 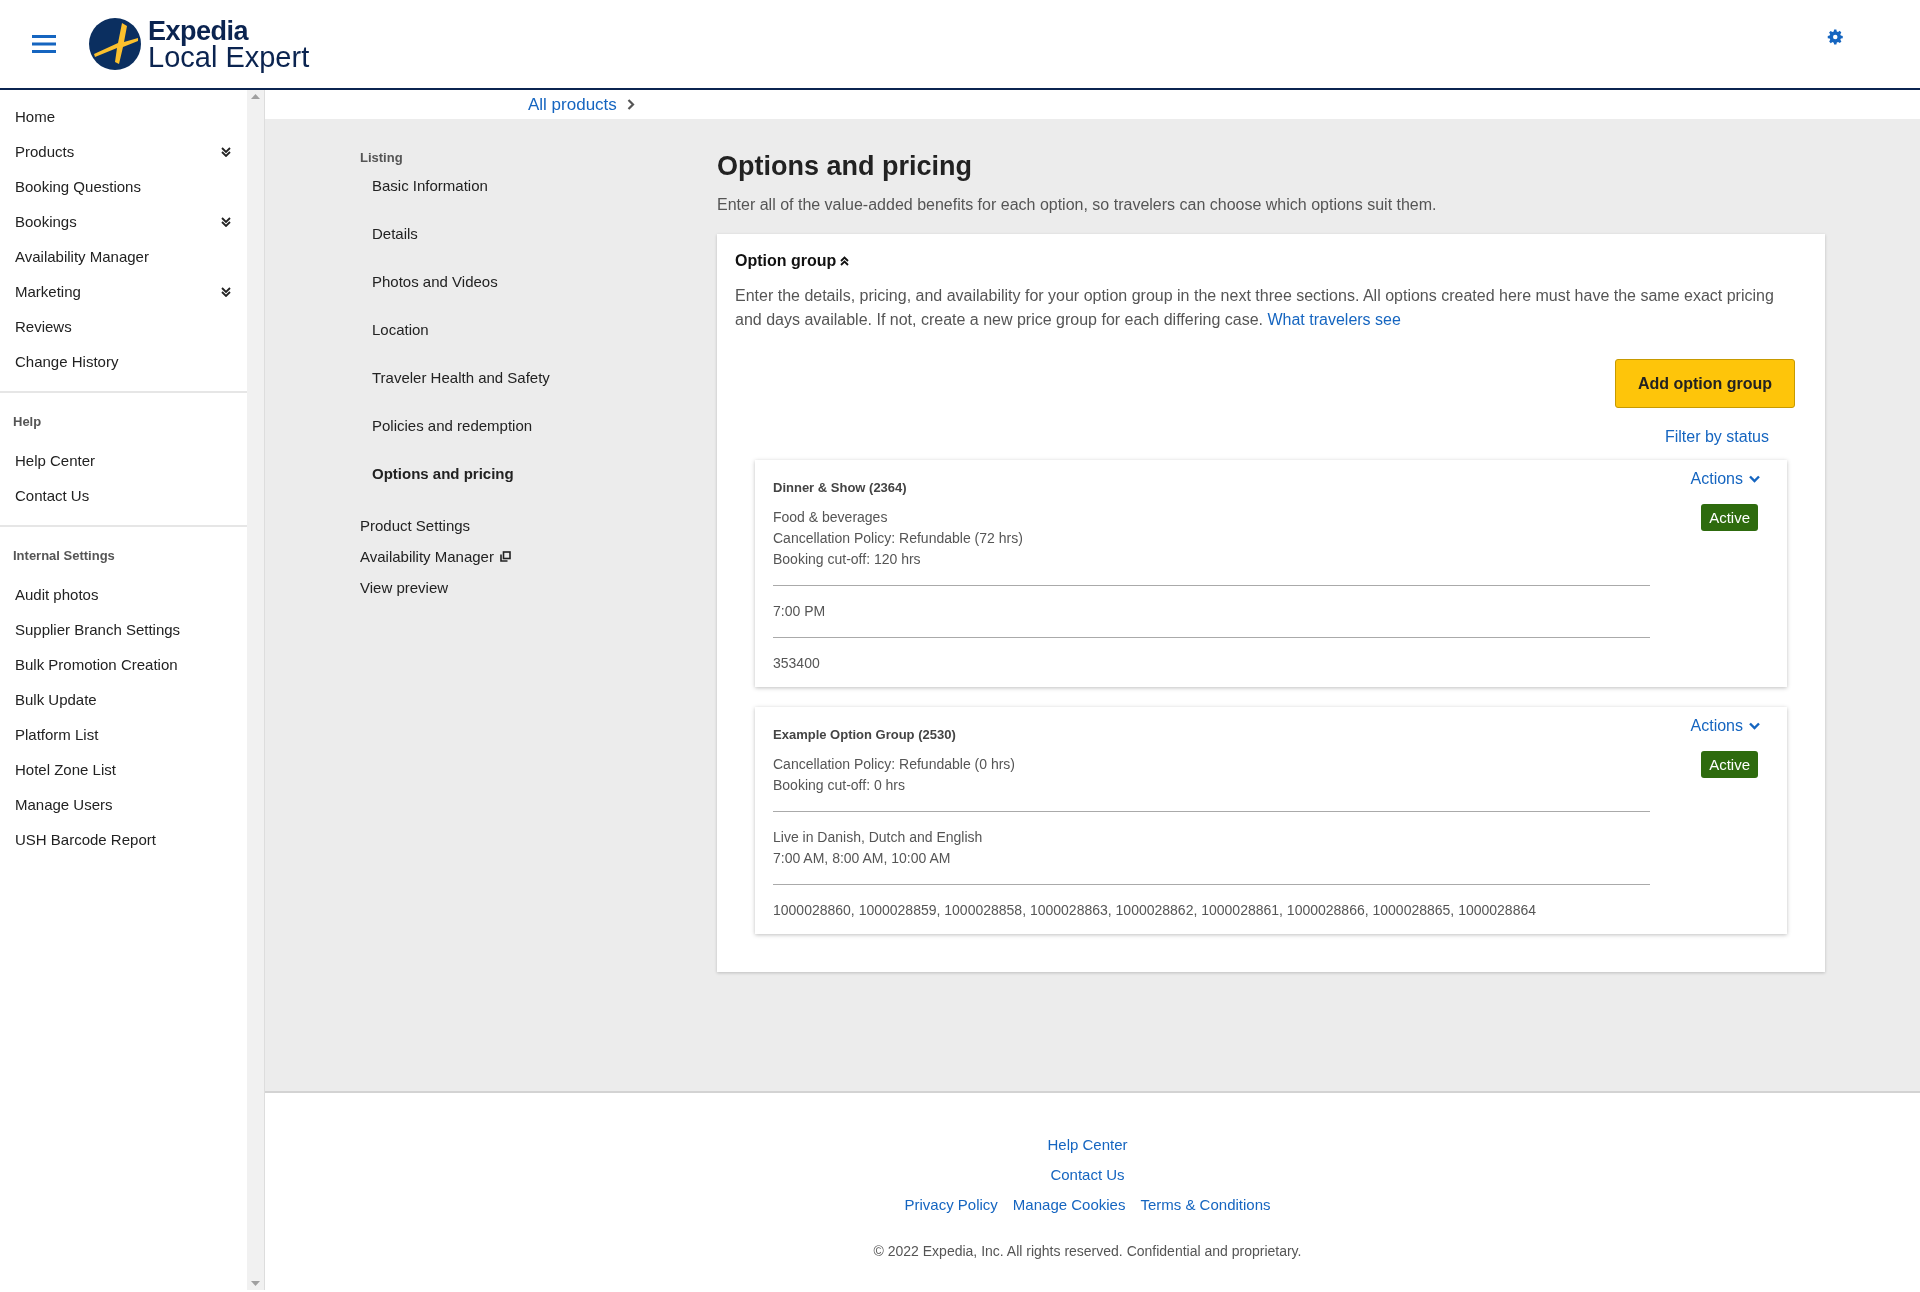 I want to click on product-nav-item: Traveler Health and Safety, so click(x=538, y=391).